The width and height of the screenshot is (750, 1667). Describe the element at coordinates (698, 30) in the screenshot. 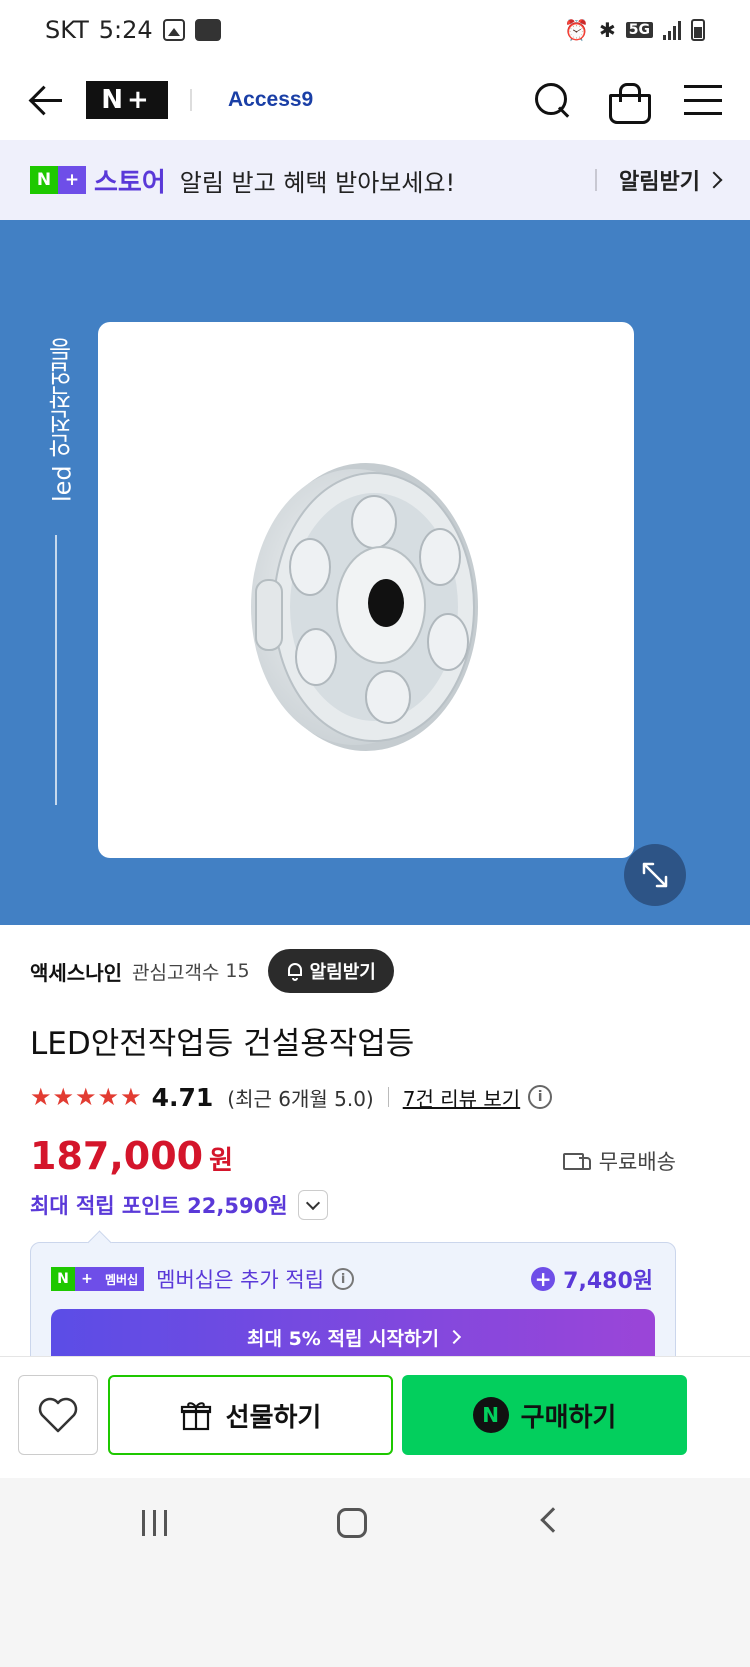

I see `battery-icon` at that location.